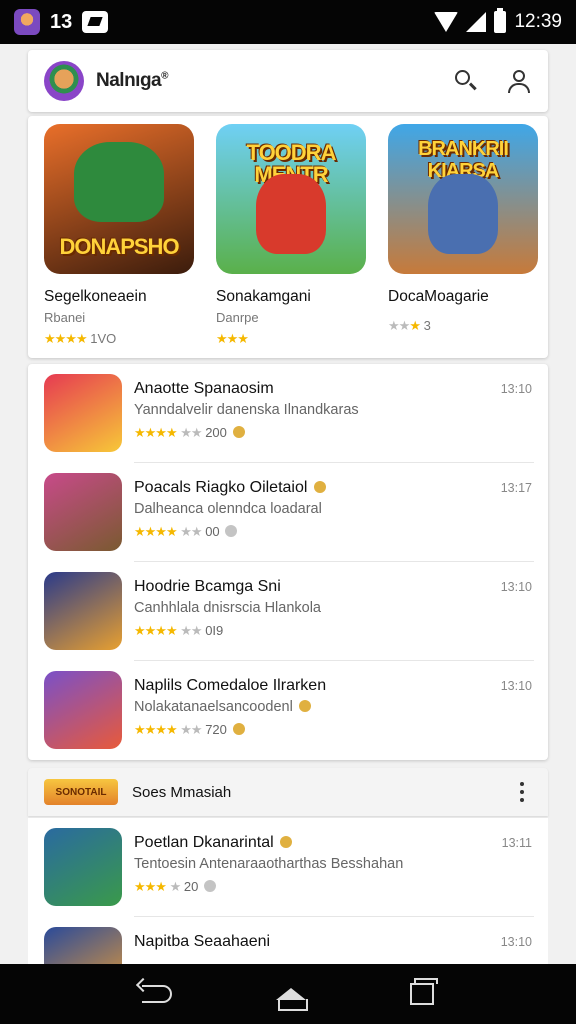  Describe the element at coordinates (213, 843) in the screenshot. I see `game-title: Poetlan Dkanarintal` at that location.